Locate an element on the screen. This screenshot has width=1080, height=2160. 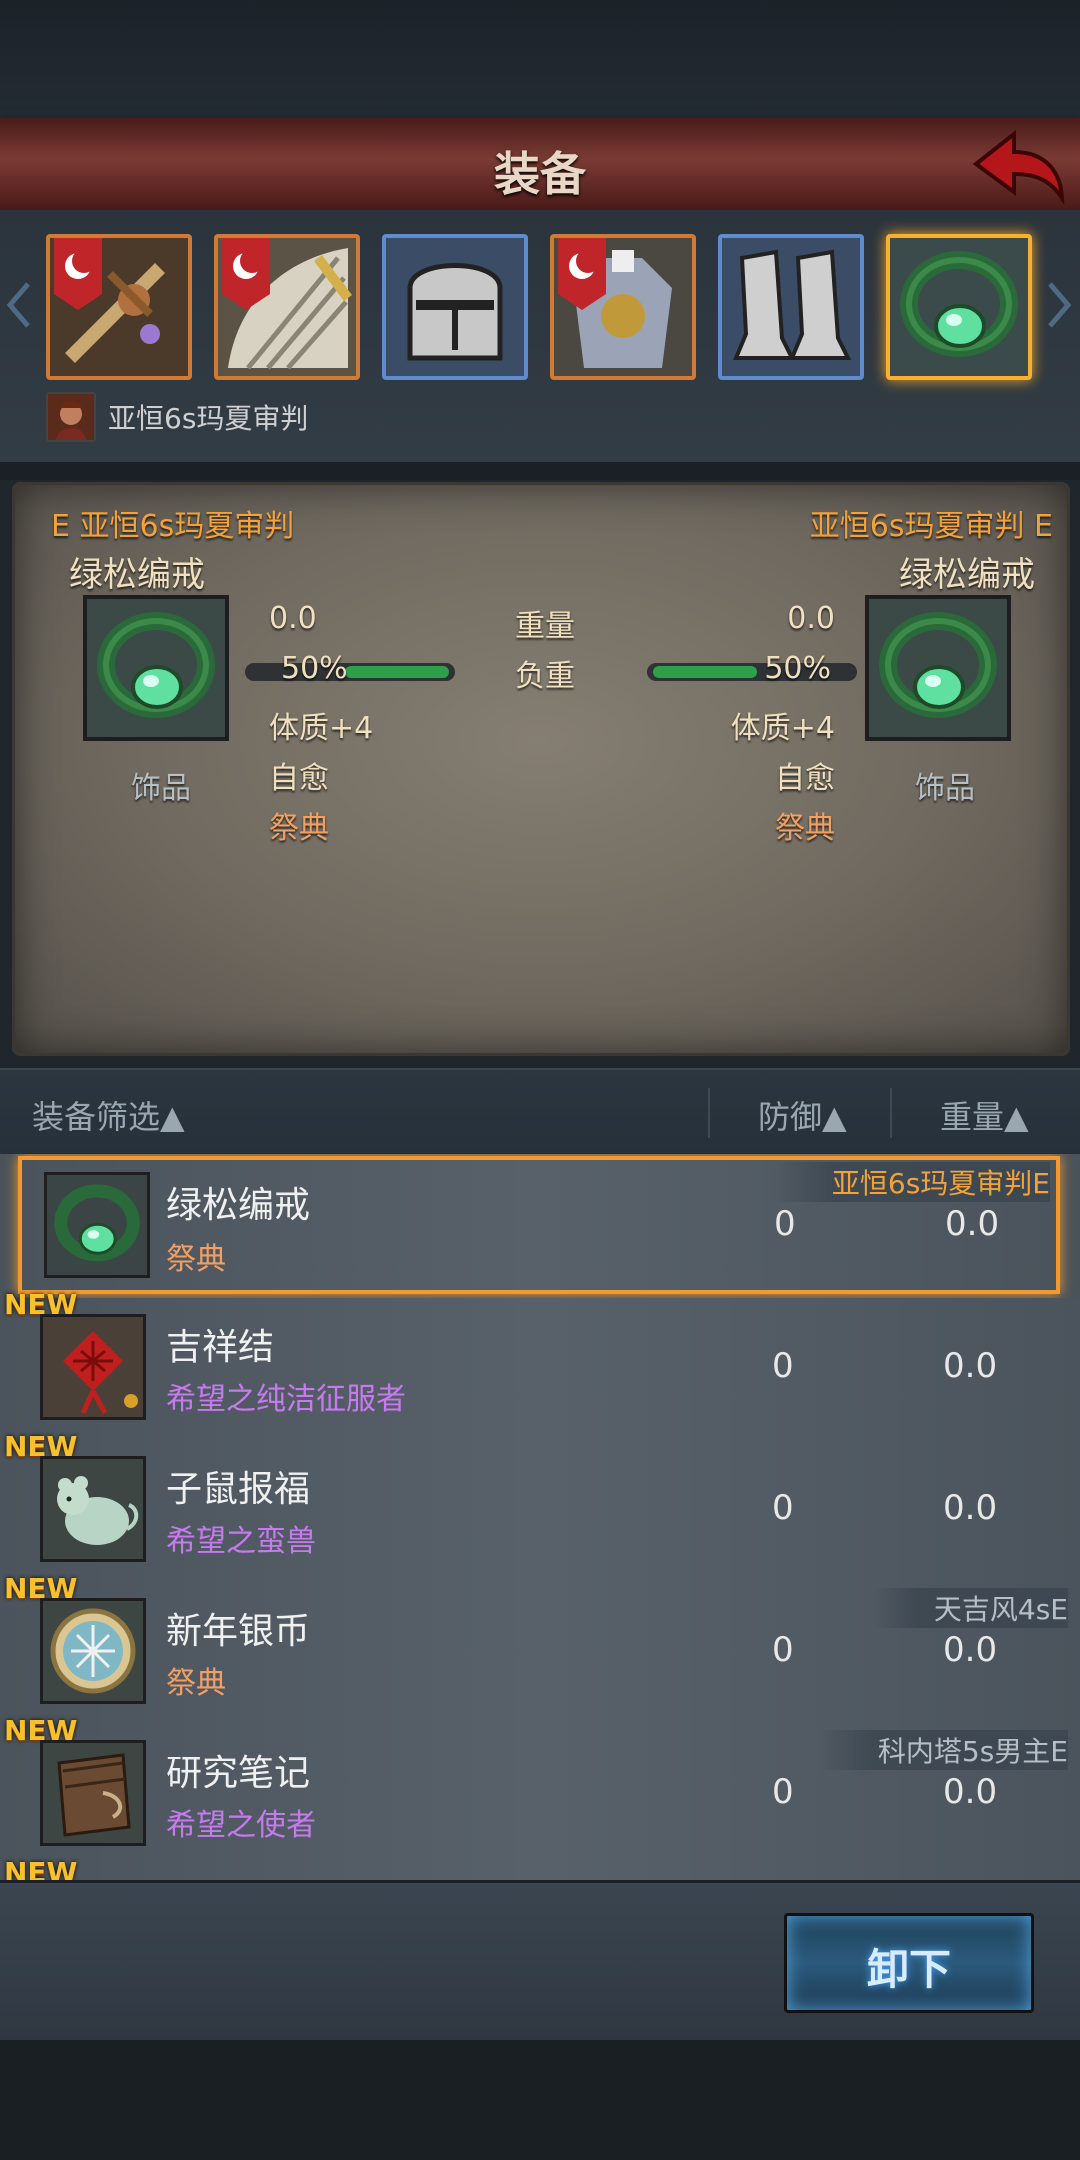
item-set: 希望之蛮兽 is located at coordinates (241, 1541).